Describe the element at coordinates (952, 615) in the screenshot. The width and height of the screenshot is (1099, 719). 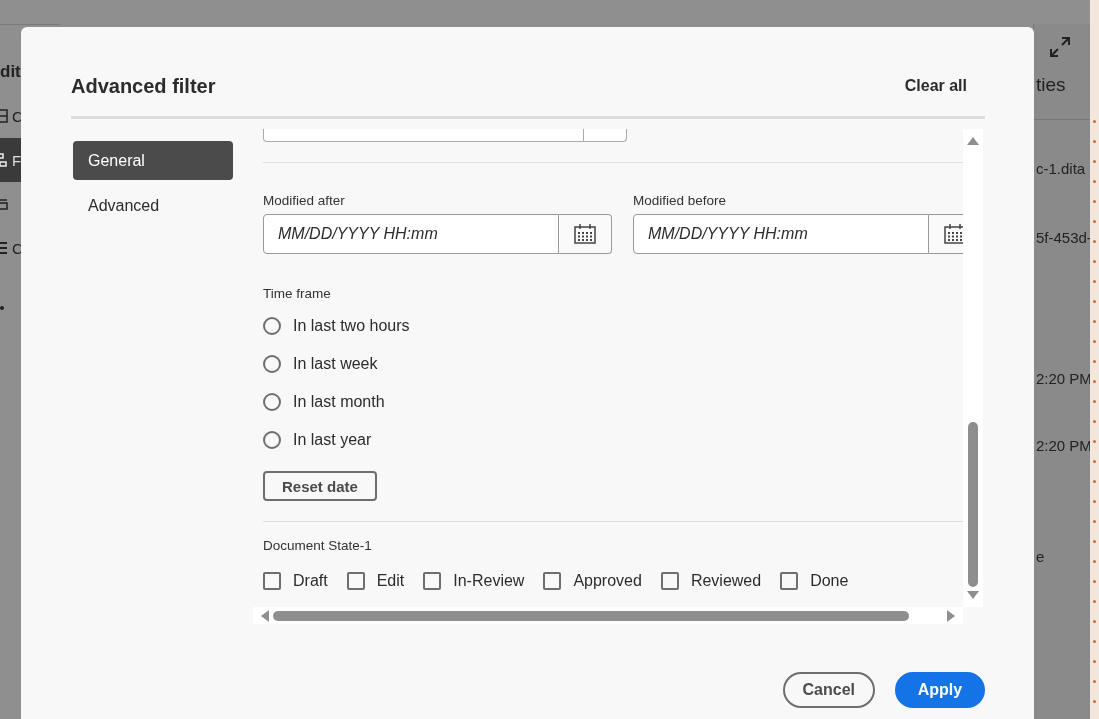
I see `scroll-right-icon` at that location.